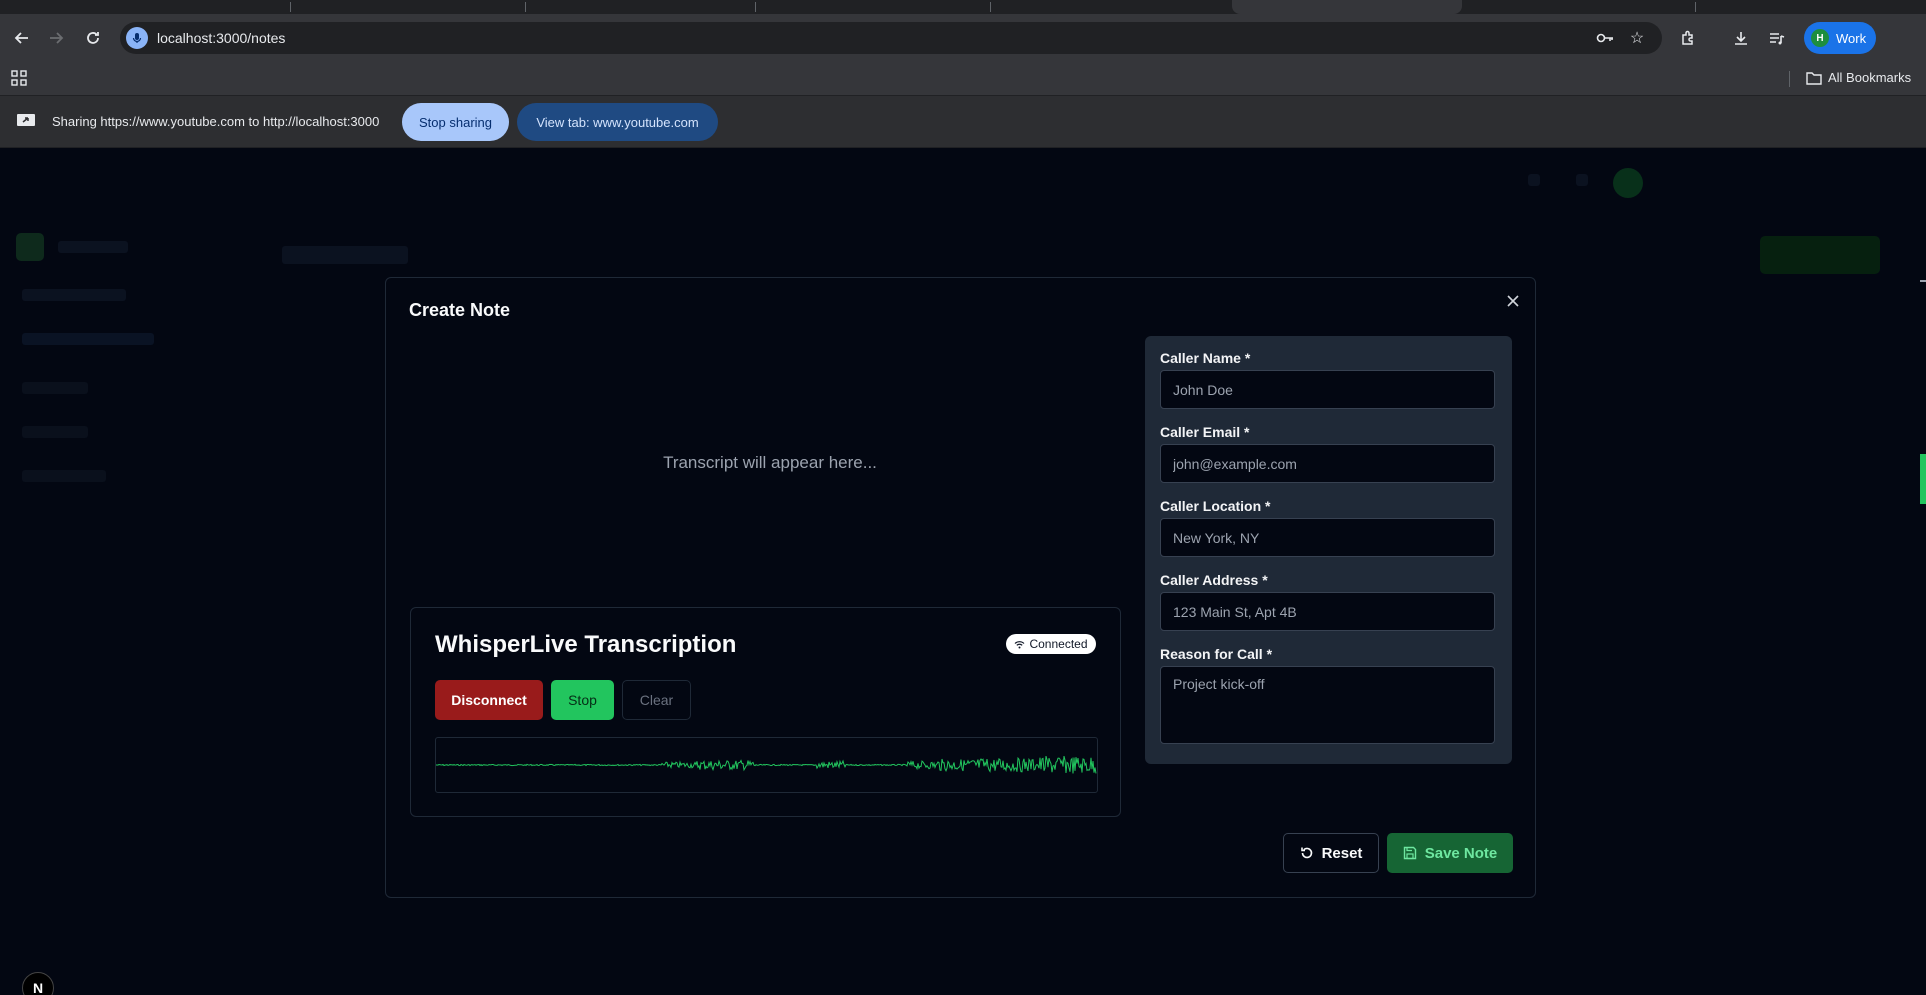 The height and width of the screenshot is (995, 1926). I want to click on back-button, so click(22, 38).